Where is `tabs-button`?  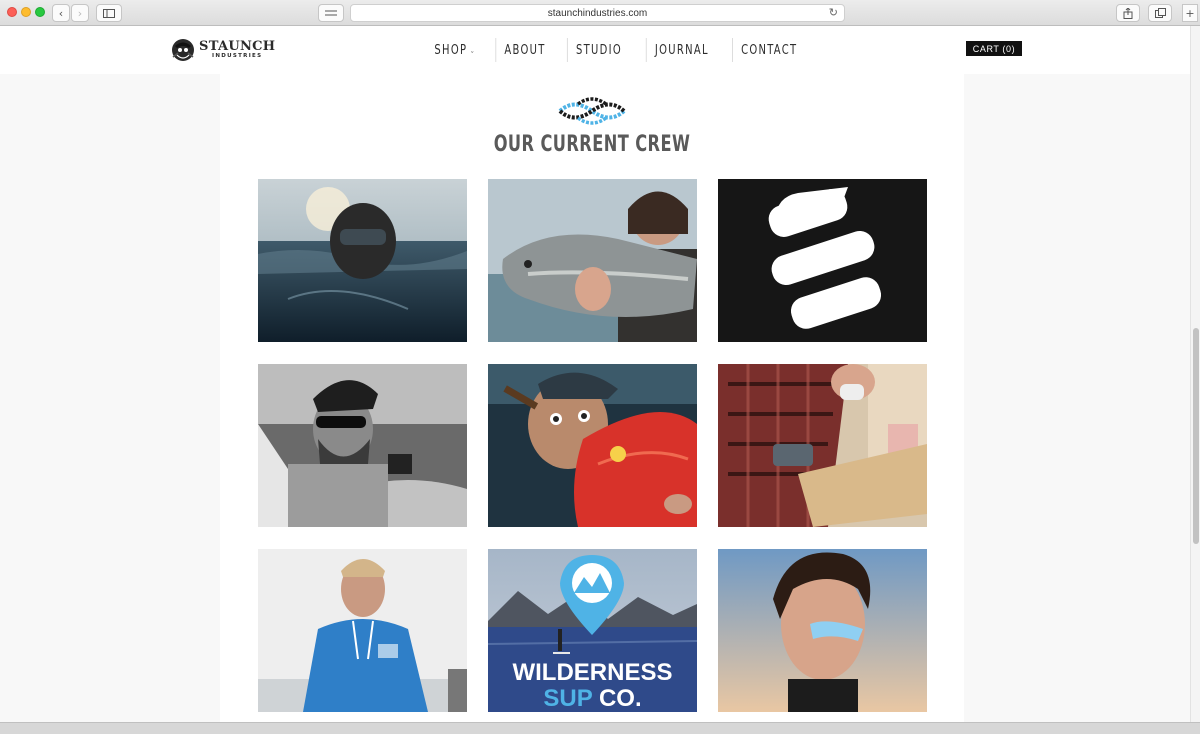
tabs-button is located at coordinates (1160, 13).